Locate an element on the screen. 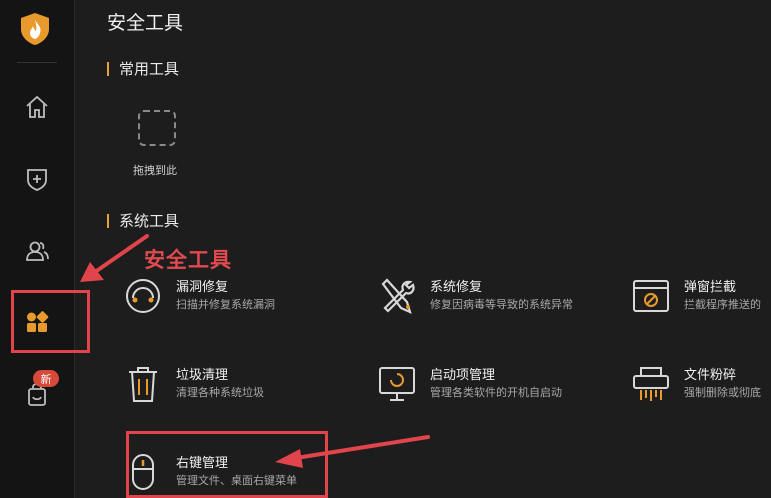  tool-junk-clean: 垃圾清理 清理各种系统垃圾 is located at coordinates (233, 384).